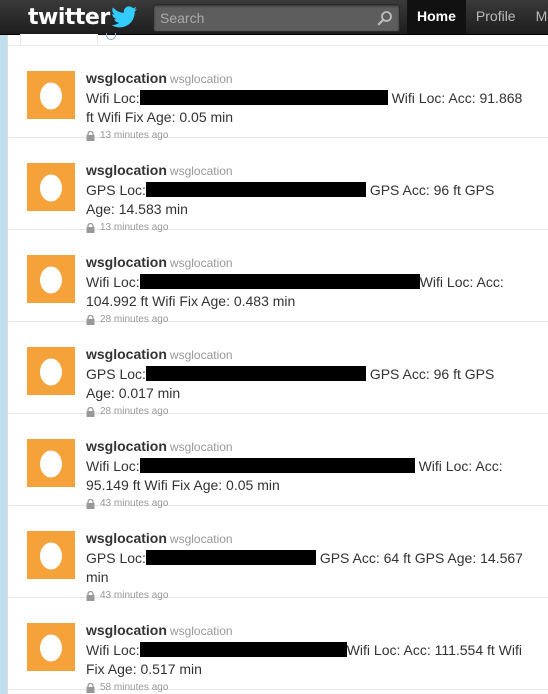  What do you see at coordinates (264, 18) in the screenshot?
I see `search-input` at bounding box center [264, 18].